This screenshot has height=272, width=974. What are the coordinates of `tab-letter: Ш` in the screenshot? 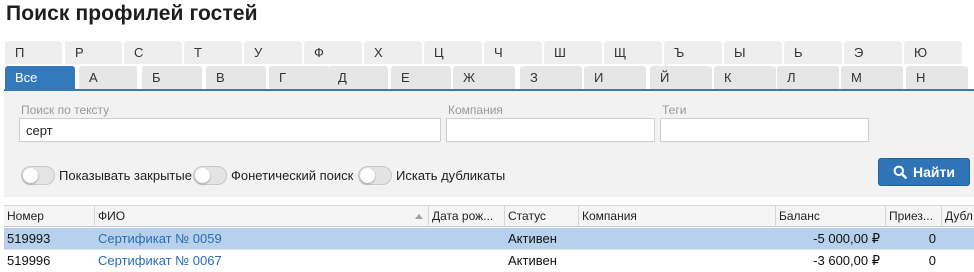 It's located at (573, 52).